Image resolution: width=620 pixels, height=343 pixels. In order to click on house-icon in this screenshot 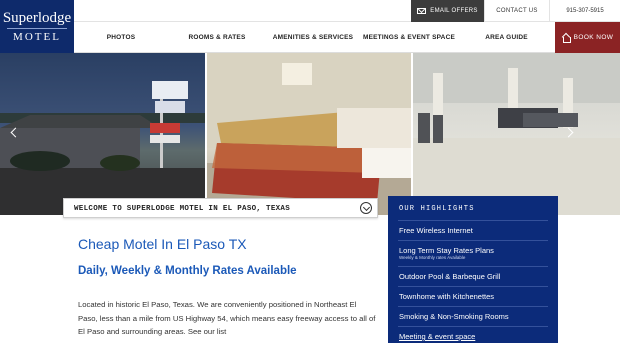, I will do `click(566, 38)`.